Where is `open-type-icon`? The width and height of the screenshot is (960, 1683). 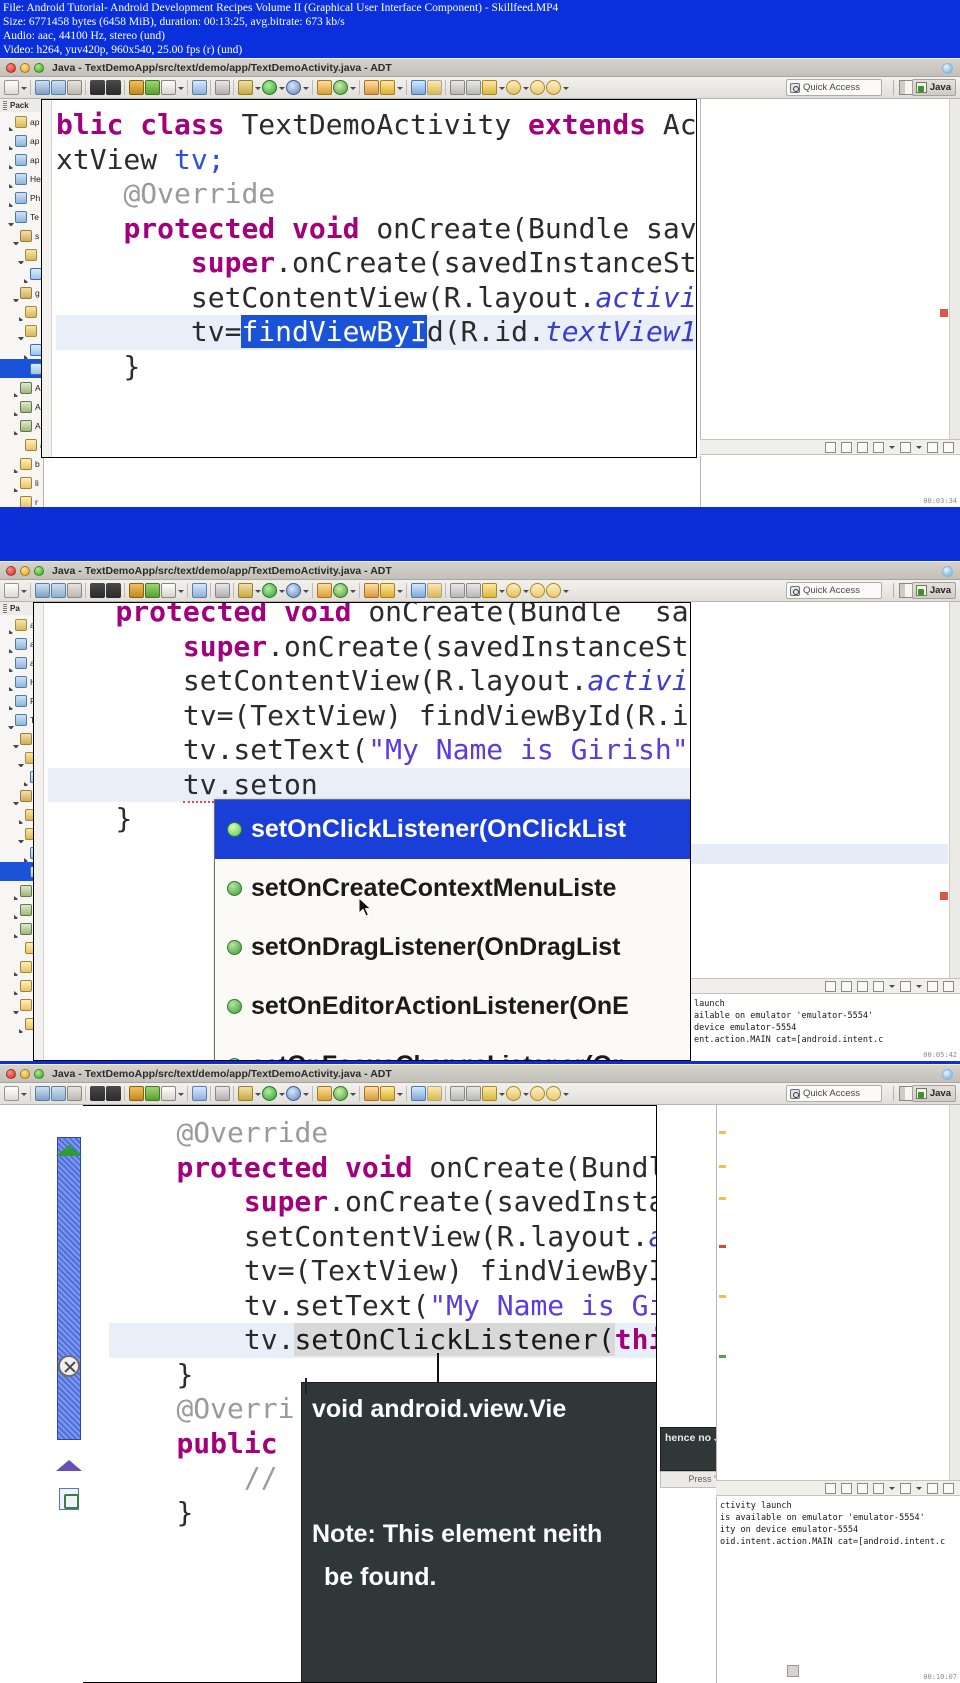
open-type-icon is located at coordinates (371, 590).